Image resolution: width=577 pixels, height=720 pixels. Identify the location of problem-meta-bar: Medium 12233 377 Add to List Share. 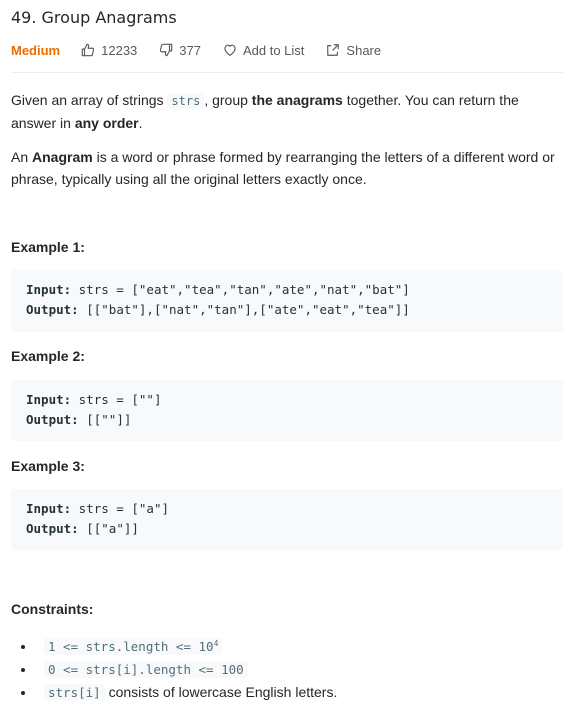
(287, 50).